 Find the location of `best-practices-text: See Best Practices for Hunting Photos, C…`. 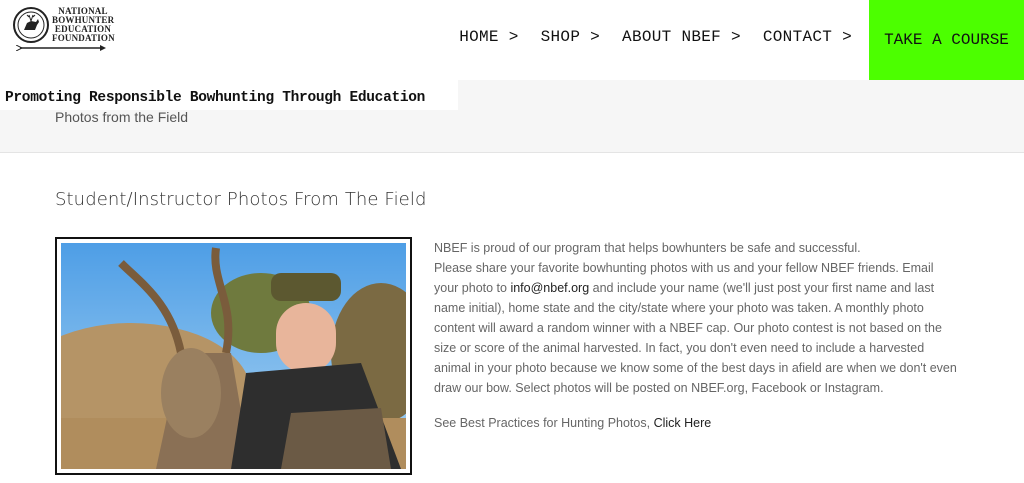

best-practices-text: See Best Practices for Hunting Photos, C… is located at coordinates (573, 423).